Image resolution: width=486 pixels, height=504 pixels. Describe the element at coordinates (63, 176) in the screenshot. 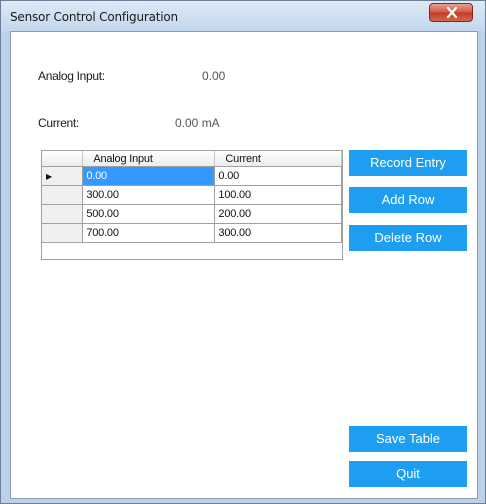

I see `row-header: ▶` at that location.